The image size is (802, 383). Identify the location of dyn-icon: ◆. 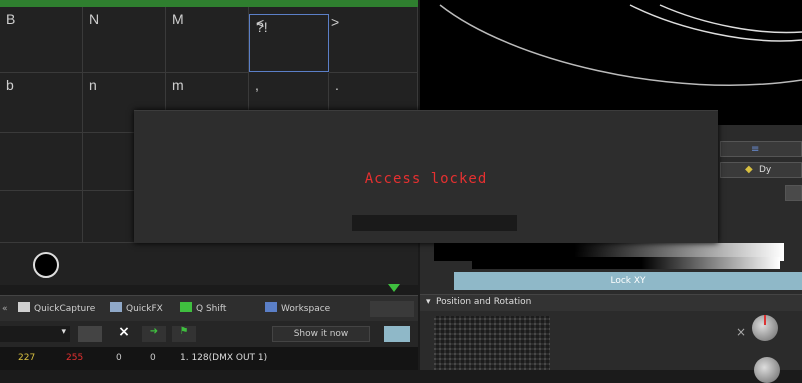
(749, 169).